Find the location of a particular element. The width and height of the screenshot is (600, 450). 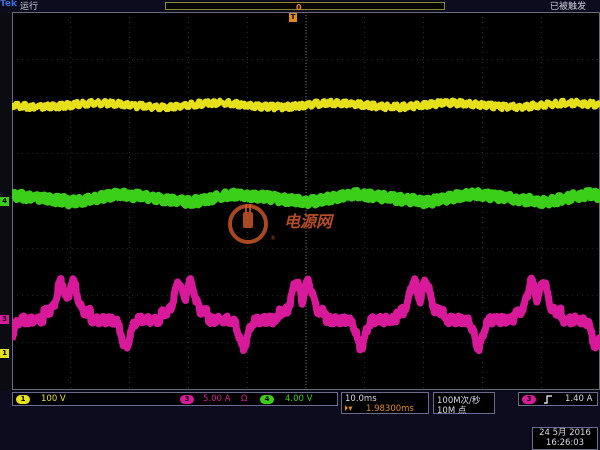

timebase-delay: 1.98300ms is located at coordinates (390, 409).